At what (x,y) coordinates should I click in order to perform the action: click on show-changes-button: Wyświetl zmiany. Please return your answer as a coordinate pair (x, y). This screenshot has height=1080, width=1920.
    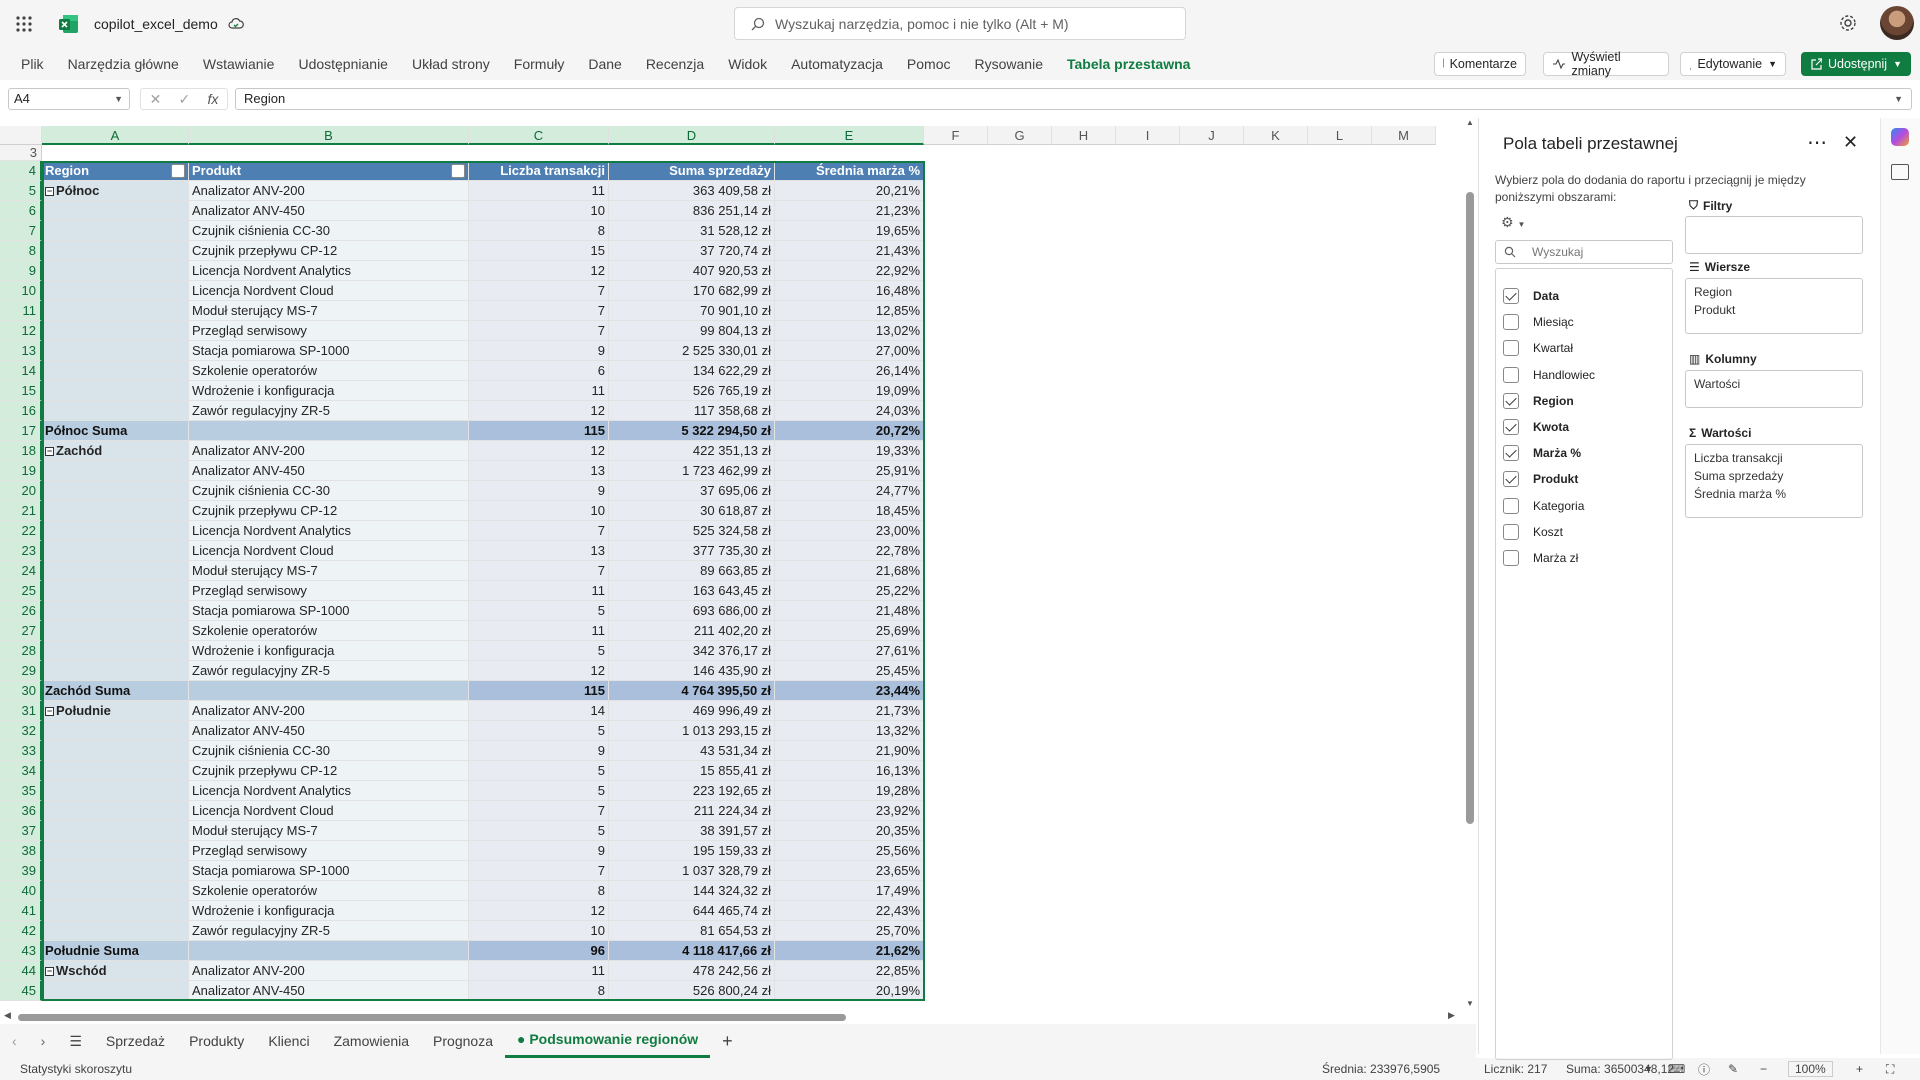
    Looking at the image, I should click on (1606, 64).